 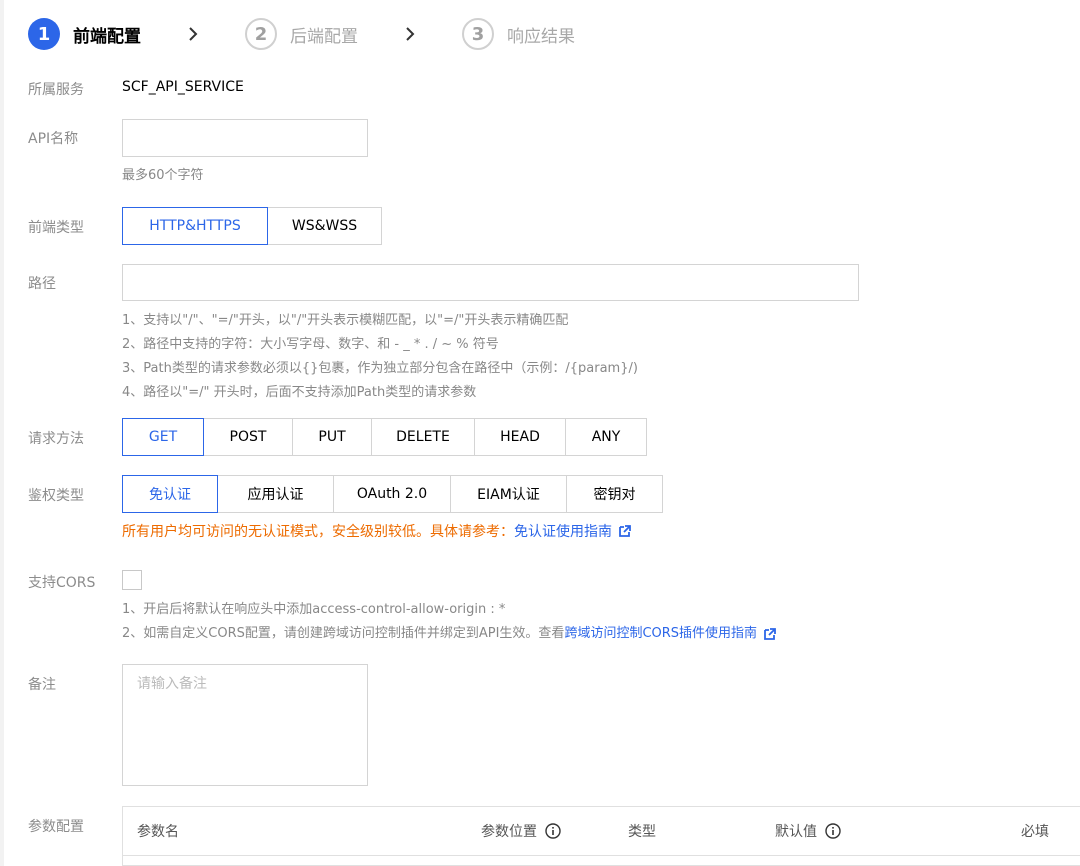 I want to click on col-param-position-text: 参数位置, so click(x=509, y=832).